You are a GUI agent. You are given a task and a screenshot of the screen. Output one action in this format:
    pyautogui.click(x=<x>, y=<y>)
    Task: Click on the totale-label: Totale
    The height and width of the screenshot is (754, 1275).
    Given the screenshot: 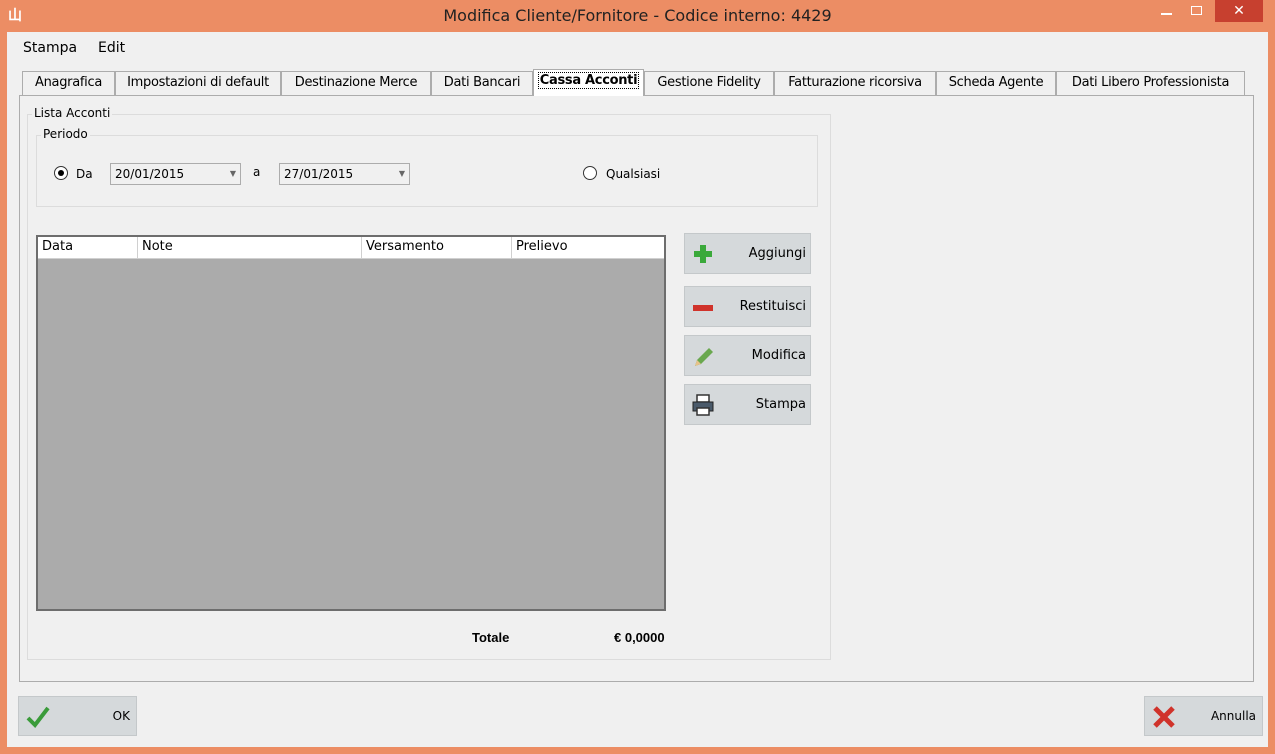 What is the action you would take?
    pyautogui.click(x=491, y=637)
    